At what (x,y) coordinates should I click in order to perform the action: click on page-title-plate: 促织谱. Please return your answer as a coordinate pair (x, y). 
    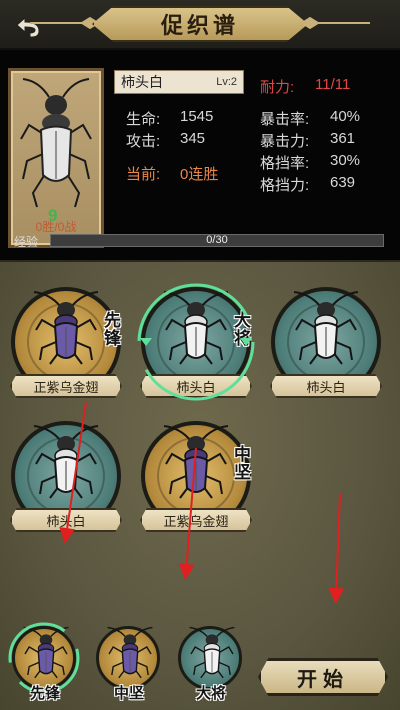
    Looking at the image, I should click on (200, 24).